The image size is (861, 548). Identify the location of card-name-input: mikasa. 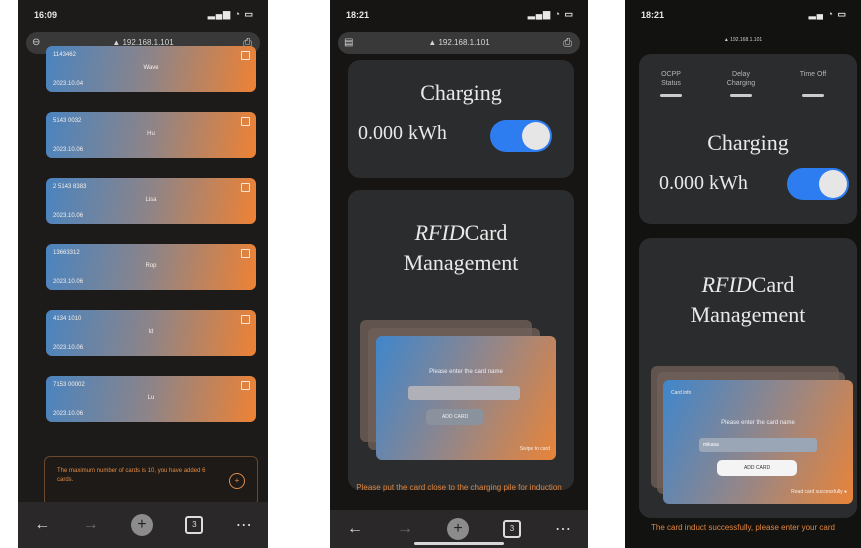
(758, 445).